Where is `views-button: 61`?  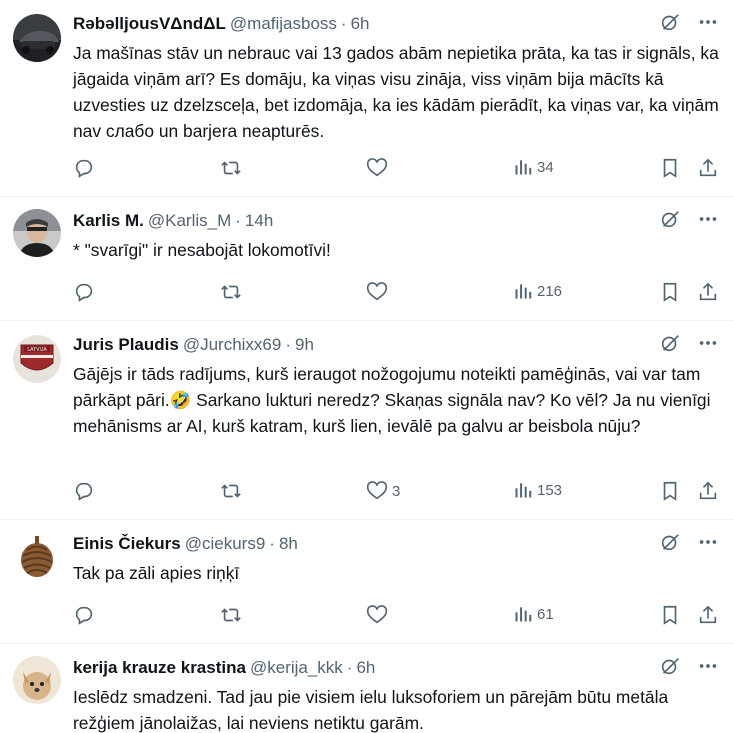
views-button: 61 is located at coordinates (533, 614).